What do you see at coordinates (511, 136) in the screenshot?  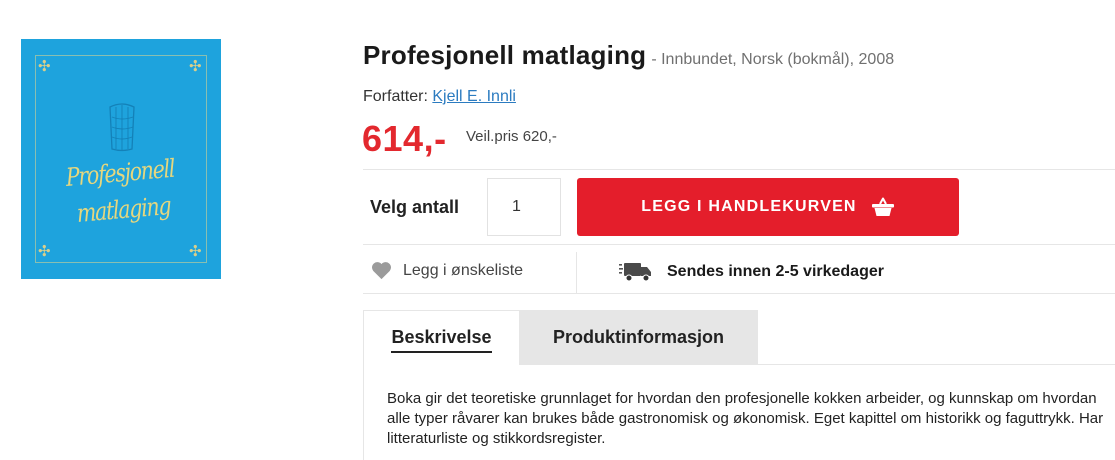 I see `list-price: Veil.pris 620,-` at bounding box center [511, 136].